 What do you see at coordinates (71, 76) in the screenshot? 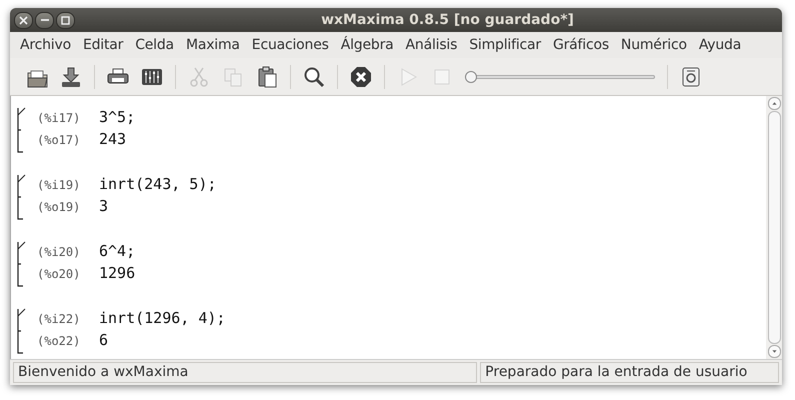
I see `download-icon` at bounding box center [71, 76].